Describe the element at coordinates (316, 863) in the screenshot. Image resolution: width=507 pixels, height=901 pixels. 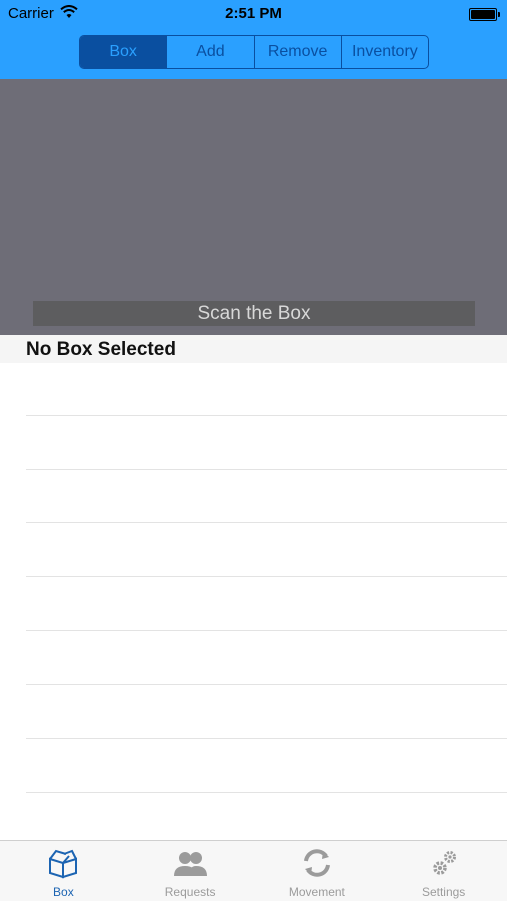
I see `refresh-icon` at that location.